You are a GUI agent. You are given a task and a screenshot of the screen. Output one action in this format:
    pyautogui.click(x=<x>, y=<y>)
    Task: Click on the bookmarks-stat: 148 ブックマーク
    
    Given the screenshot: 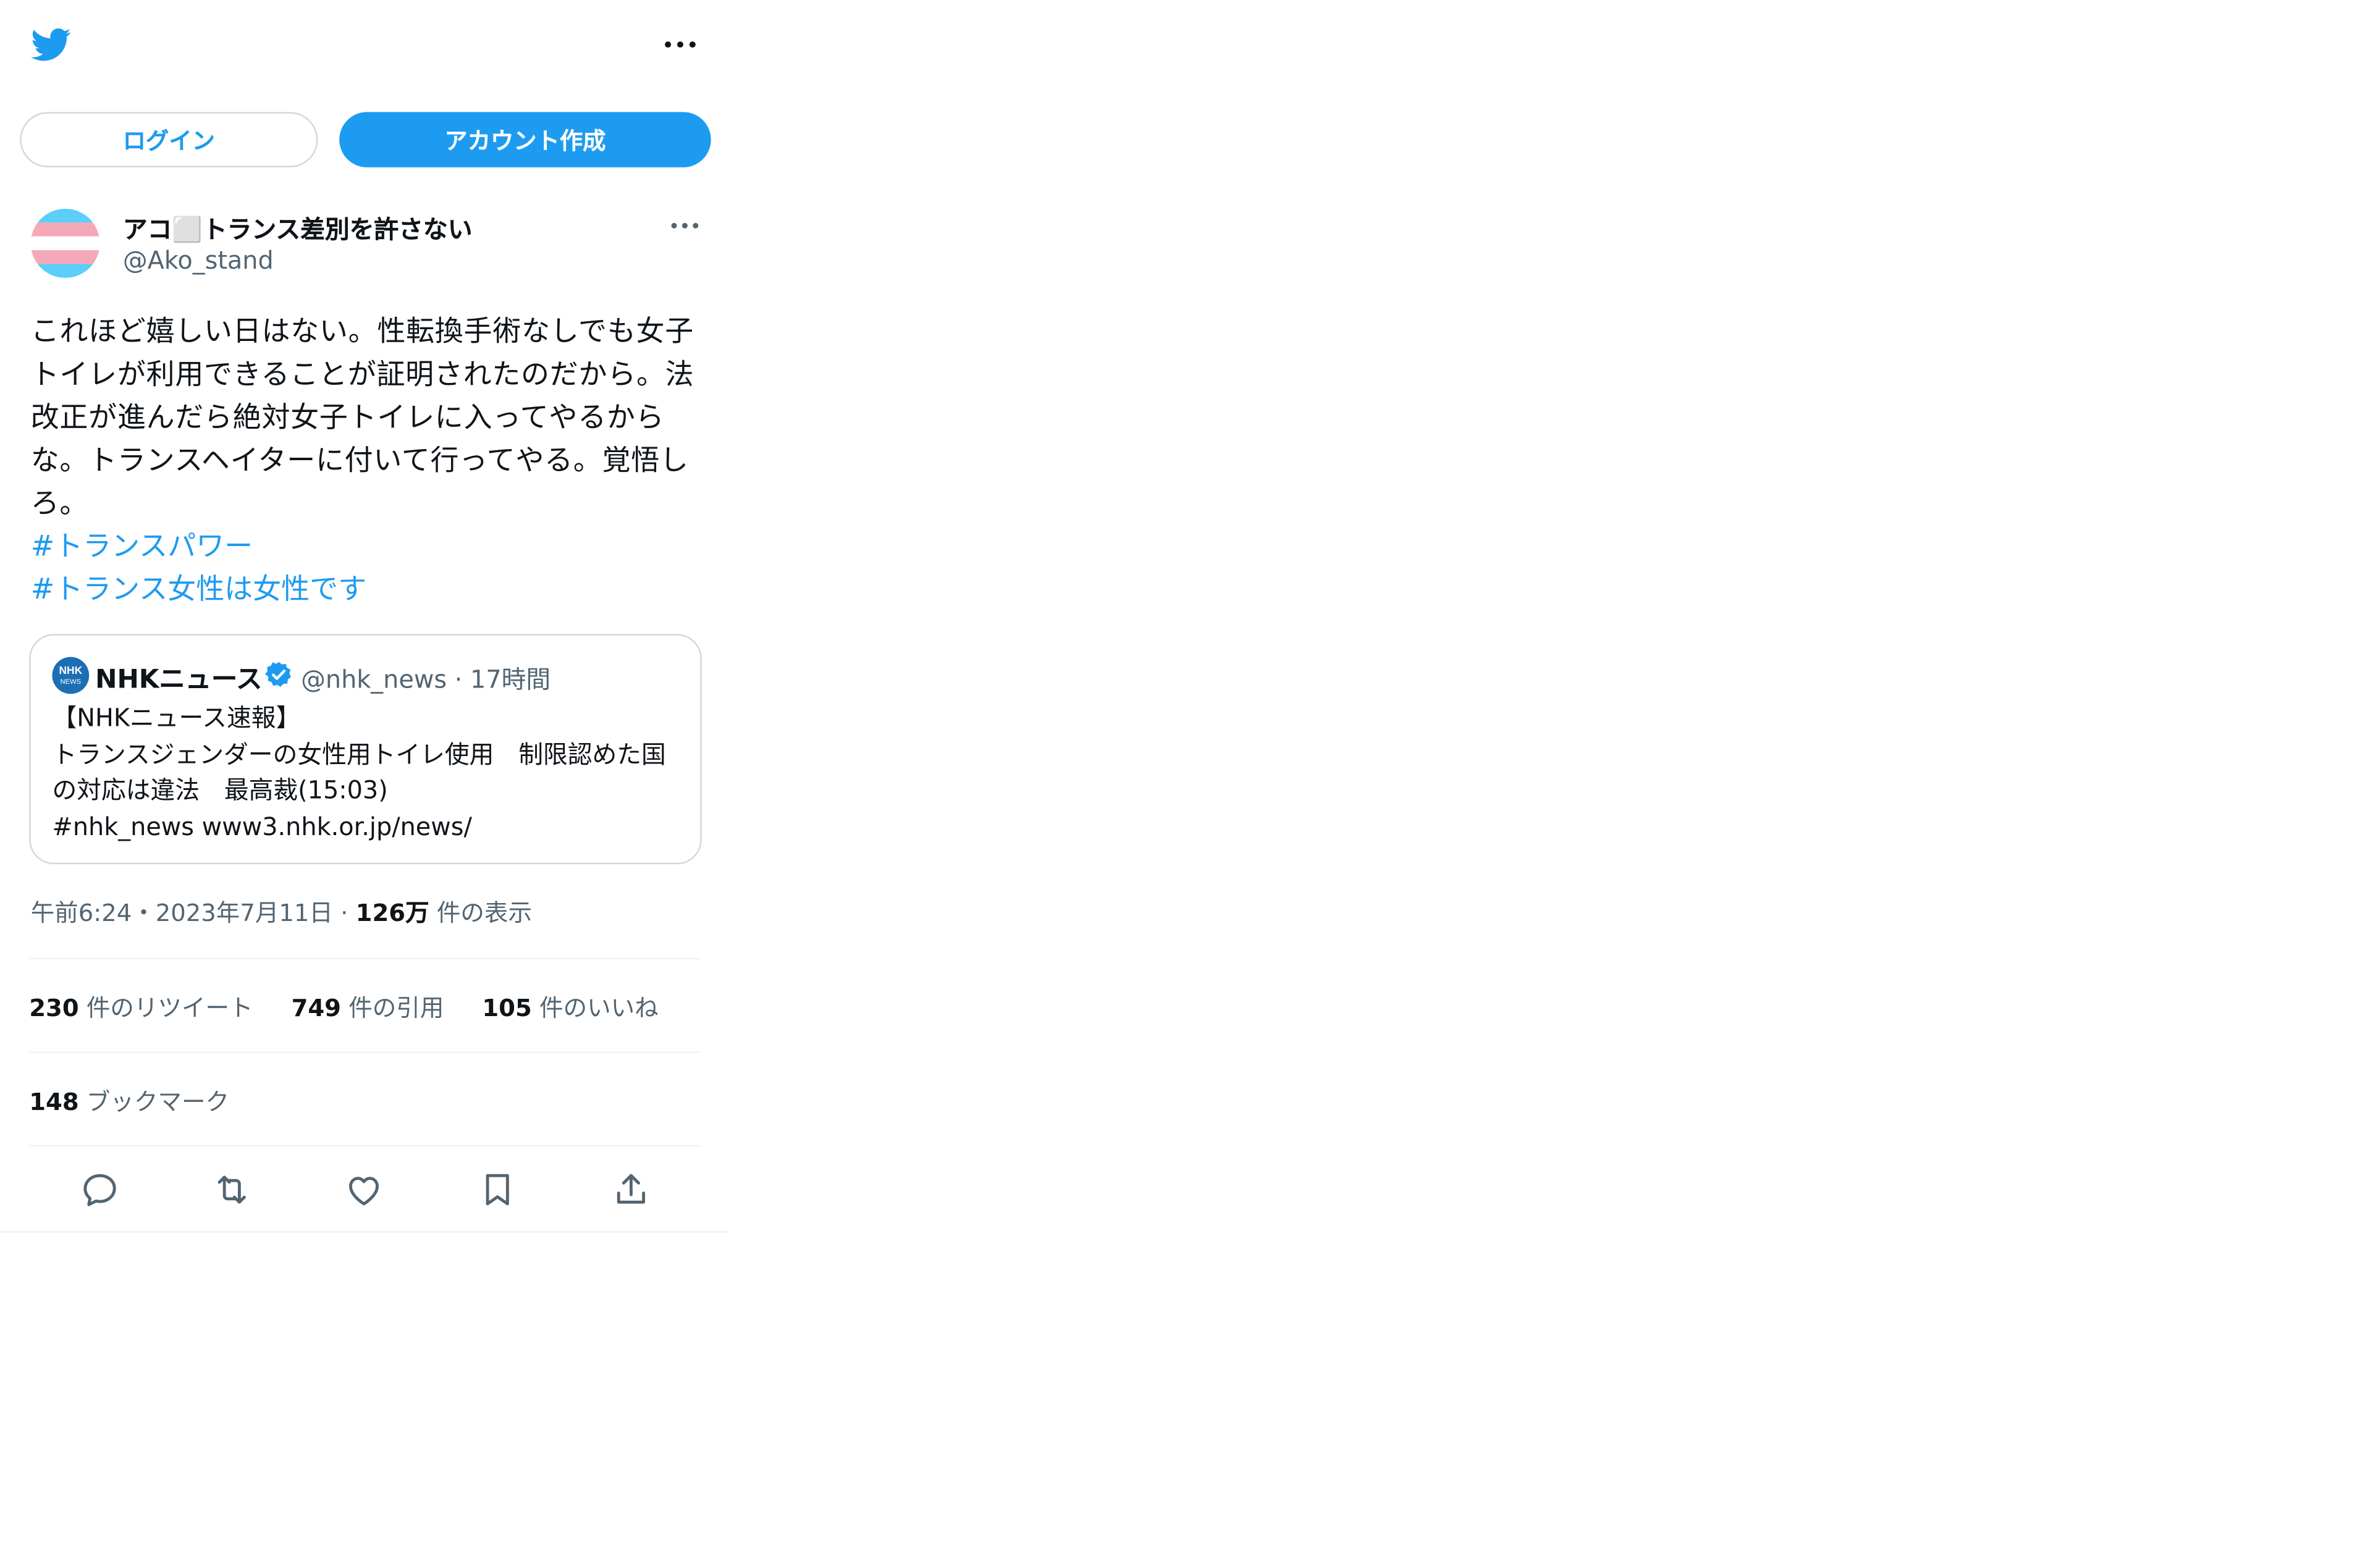 What is the action you would take?
    pyautogui.click(x=129, y=1101)
    